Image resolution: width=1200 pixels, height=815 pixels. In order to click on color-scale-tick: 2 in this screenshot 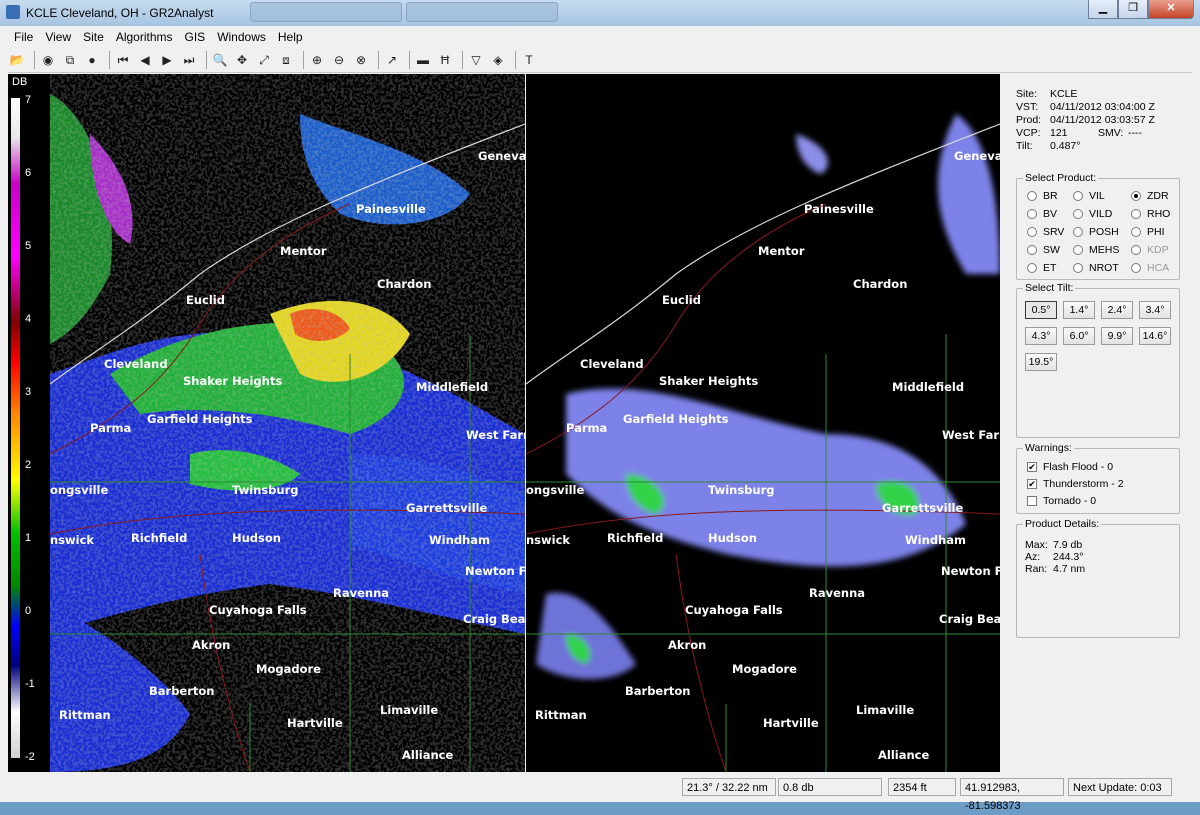, I will do `click(28, 465)`.